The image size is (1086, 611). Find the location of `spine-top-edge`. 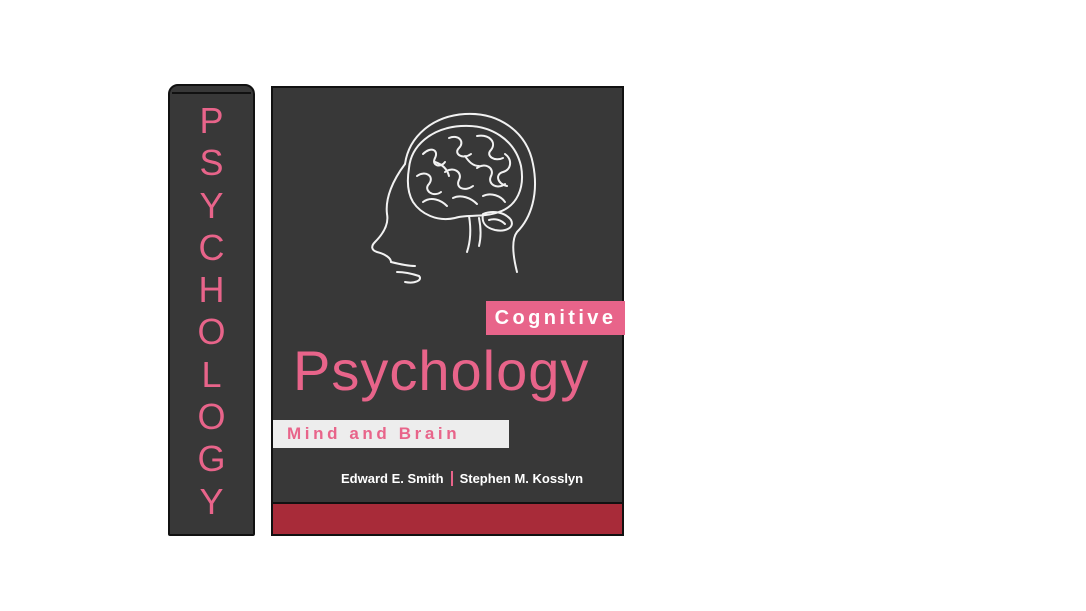

spine-top-edge is located at coordinates (211, 93).